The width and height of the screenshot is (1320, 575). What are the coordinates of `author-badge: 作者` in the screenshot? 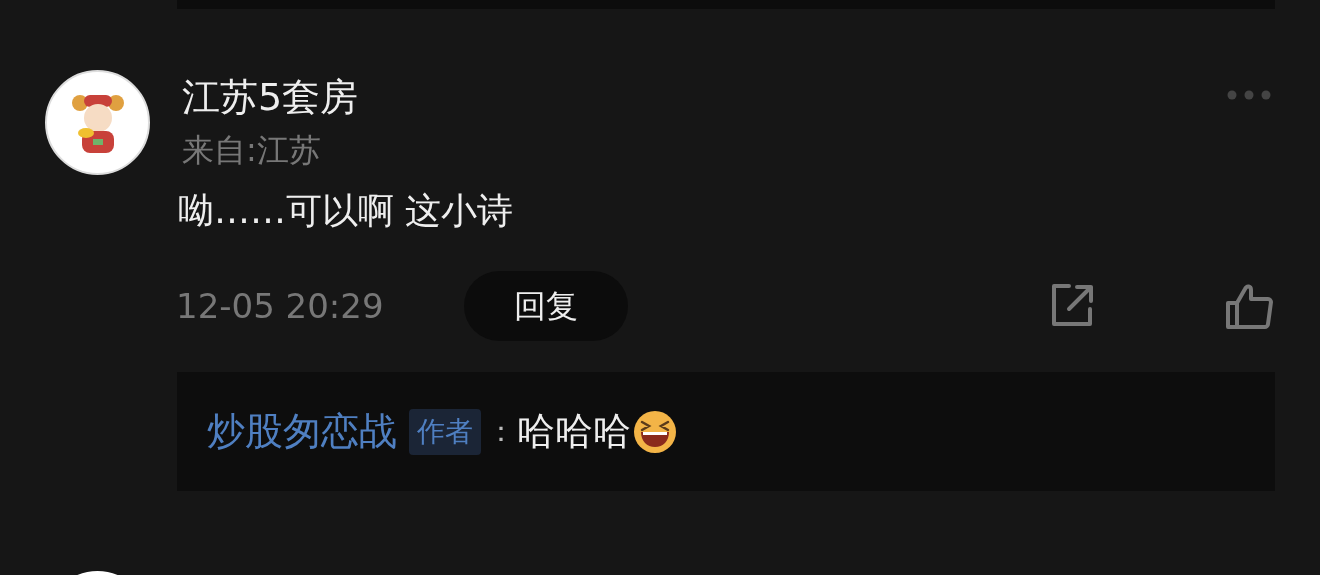 It's located at (445, 431).